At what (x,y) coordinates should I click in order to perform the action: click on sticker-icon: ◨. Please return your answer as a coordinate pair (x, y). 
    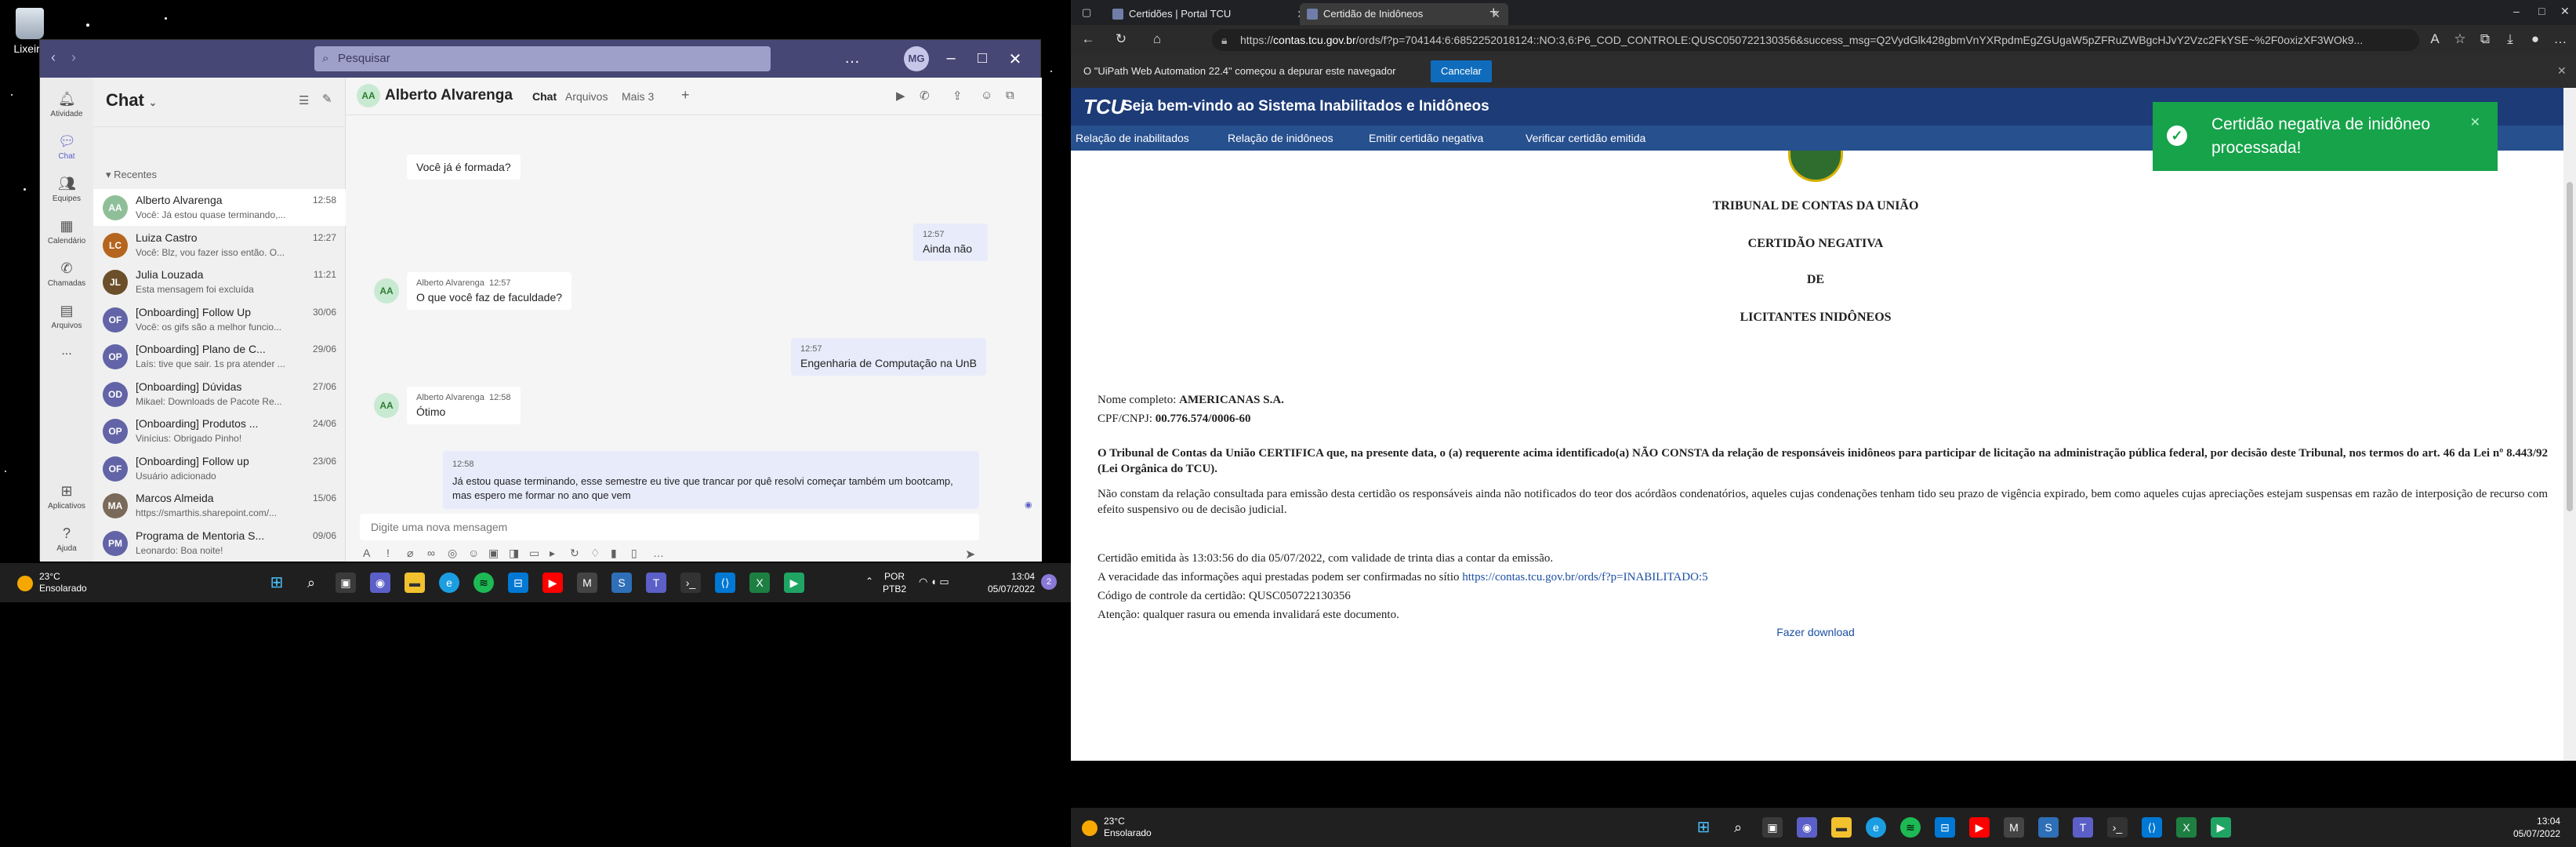
    Looking at the image, I should click on (514, 553).